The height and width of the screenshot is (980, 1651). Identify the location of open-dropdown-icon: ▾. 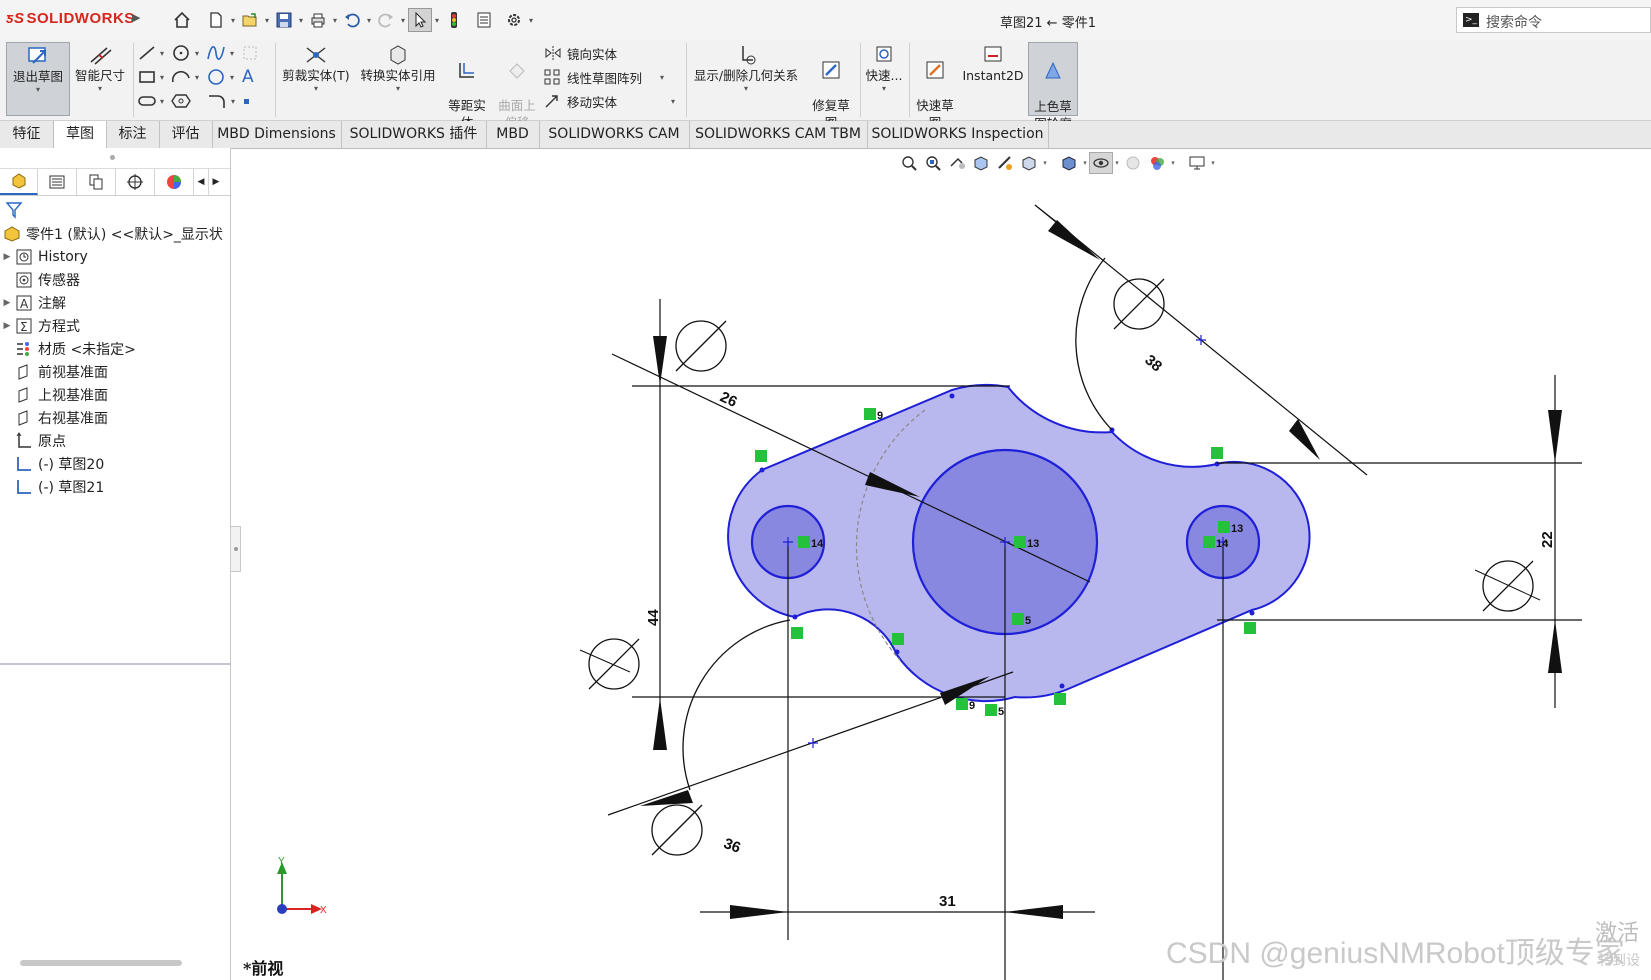
(267, 20).